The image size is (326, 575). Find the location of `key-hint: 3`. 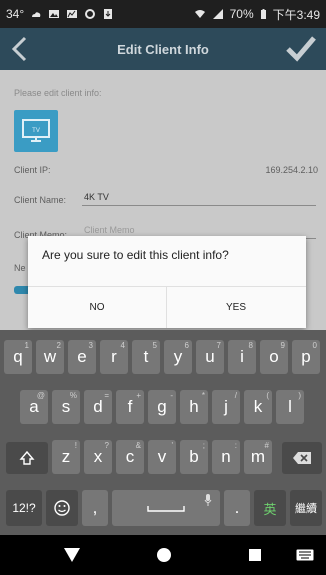

key-hint: 3 is located at coordinates (90, 345).